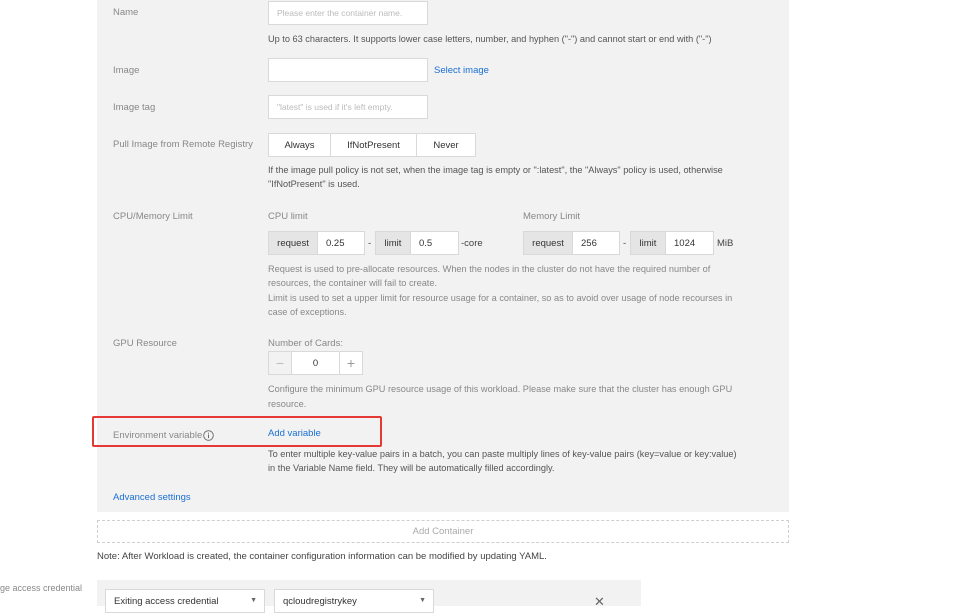  I want to click on name-input: Please enter the container name., so click(348, 13).